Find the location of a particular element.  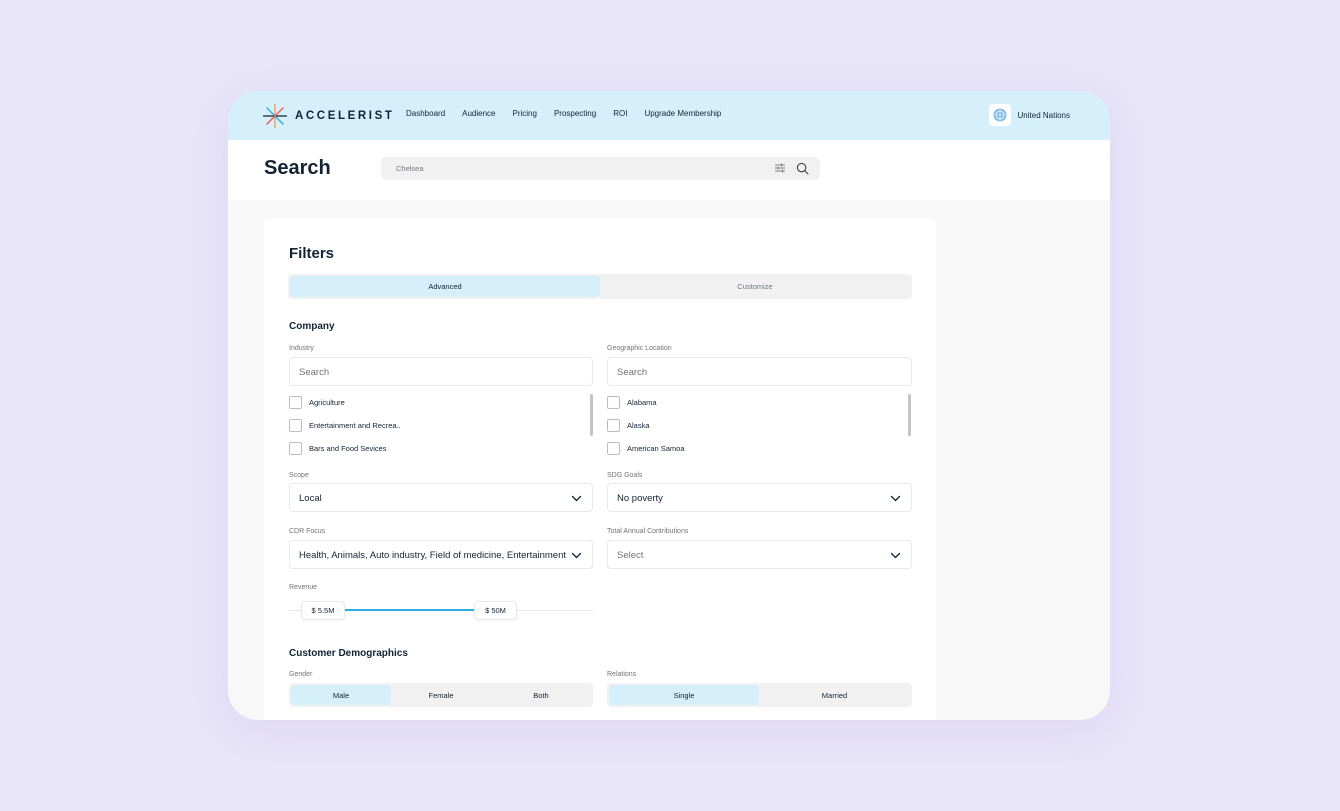

relations-toggle: Single Married is located at coordinates (759, 695).